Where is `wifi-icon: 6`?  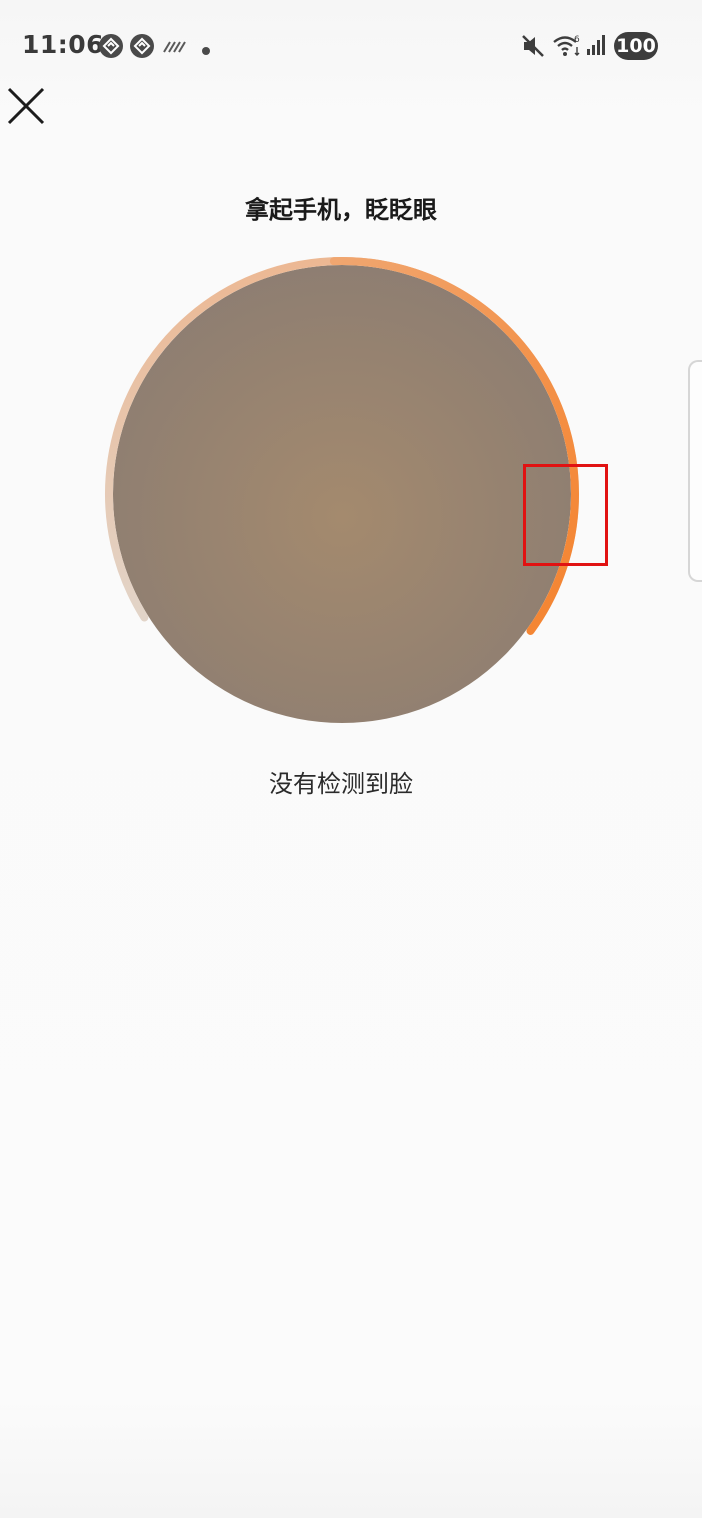 wifi-icon: 6 is located at coordinates (567, 48).